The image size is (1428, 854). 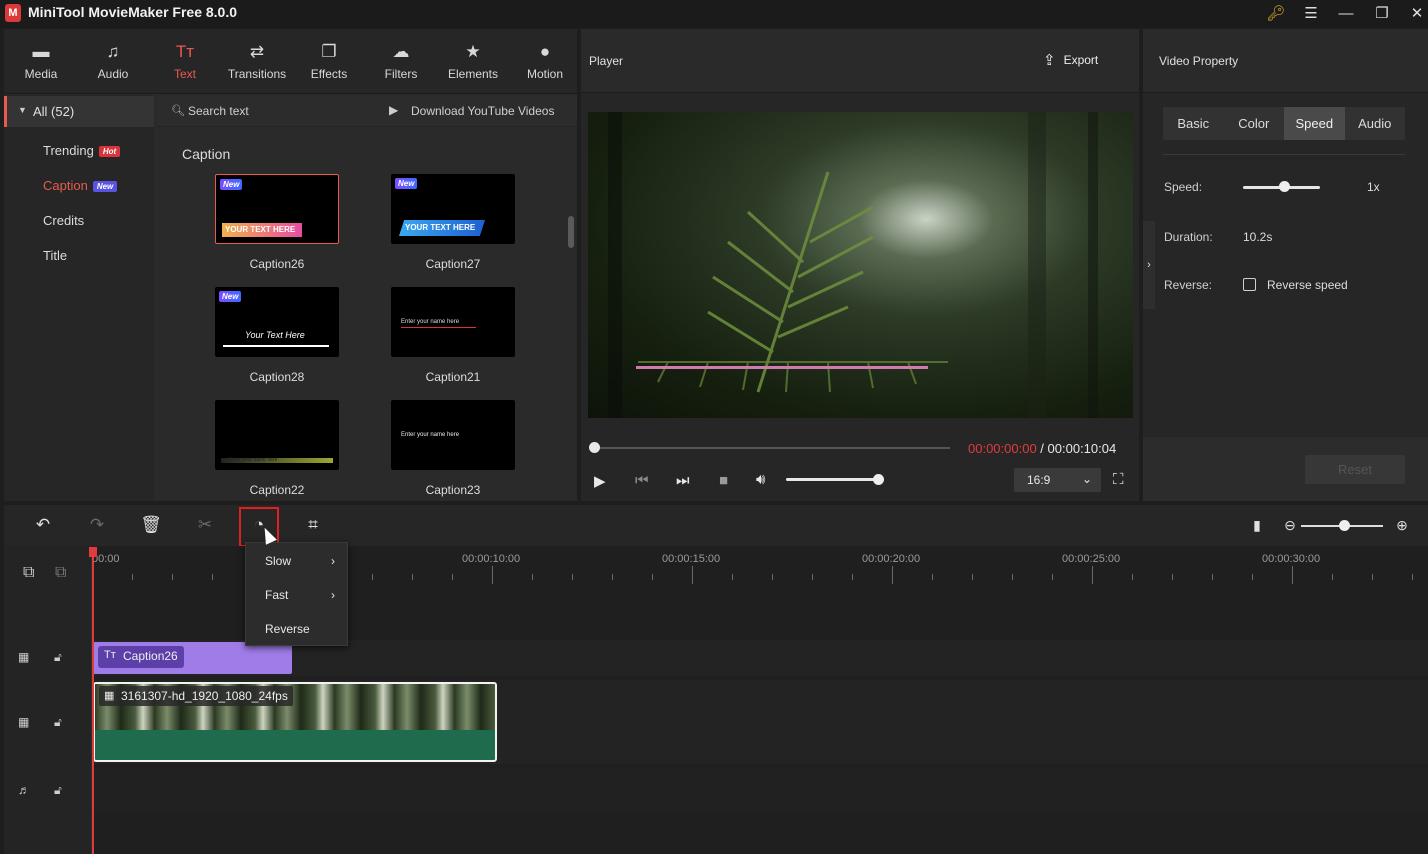 I want to click on export-icon: ⇪, so click(x=1049, y=60).